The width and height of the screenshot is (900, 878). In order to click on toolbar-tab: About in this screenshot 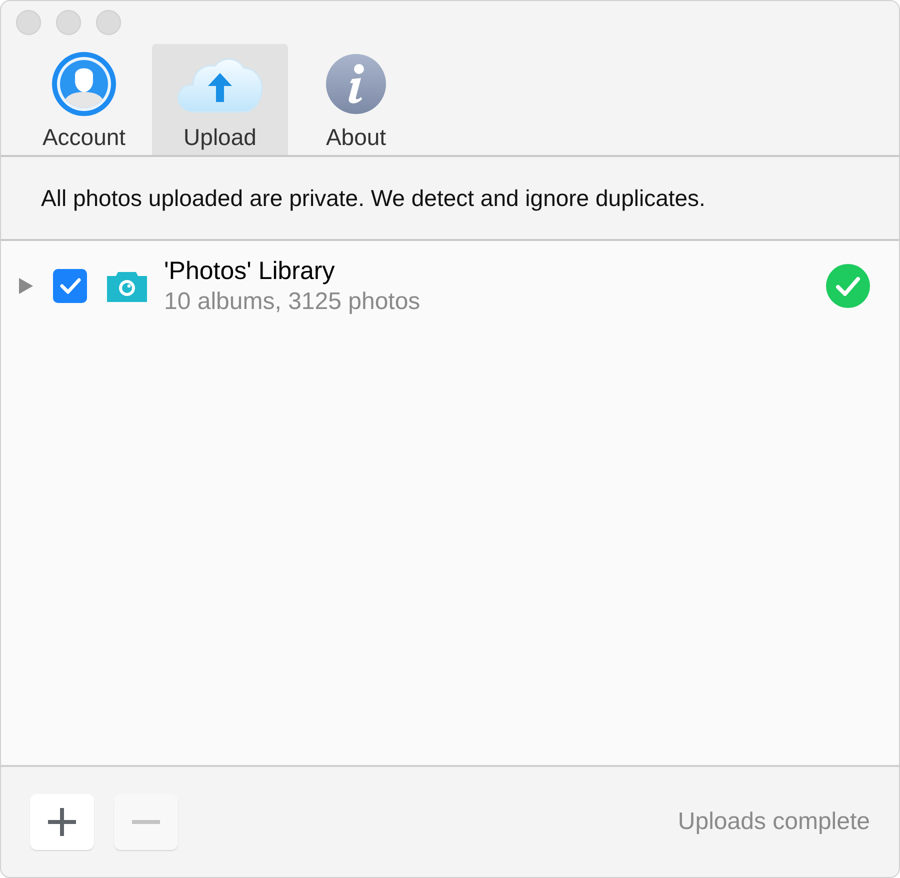, I will do `click(356, 99)`.